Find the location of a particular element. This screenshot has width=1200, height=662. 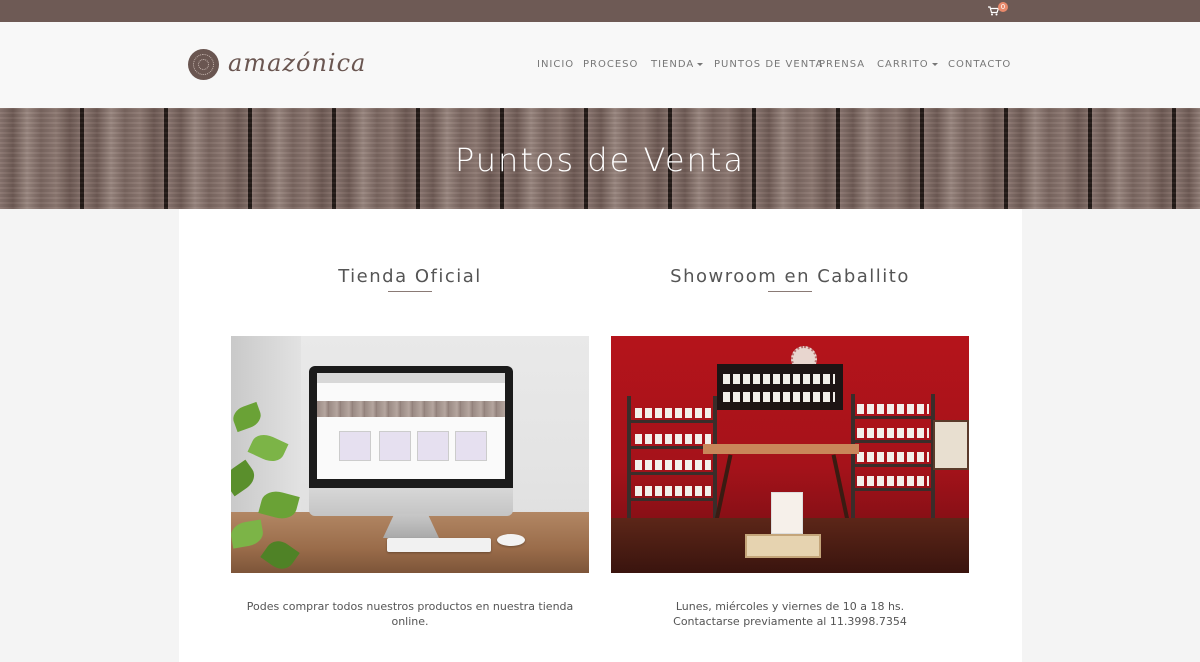

section-title-showroom: Showroom en Caballito is located at coordinates (790, 276).